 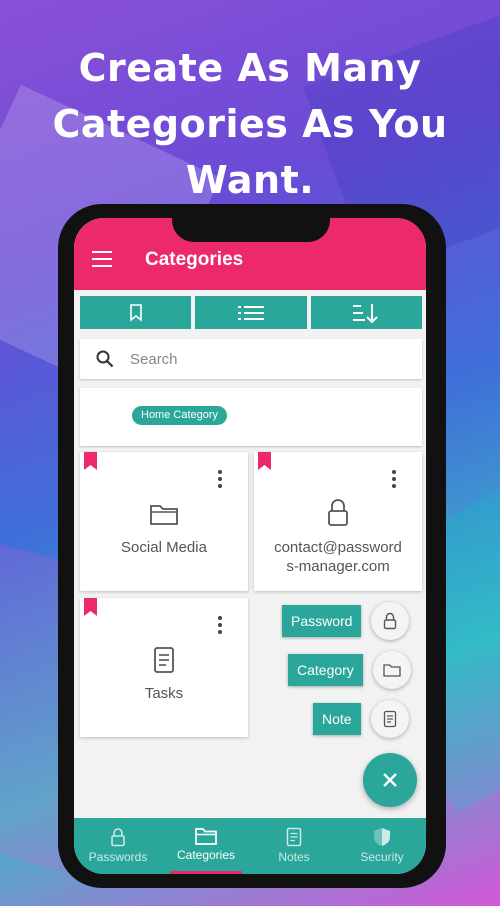 What do you see at coordinates (260, 359) in the screenshot?
I see `search-input` at bounding box center [260, 359].